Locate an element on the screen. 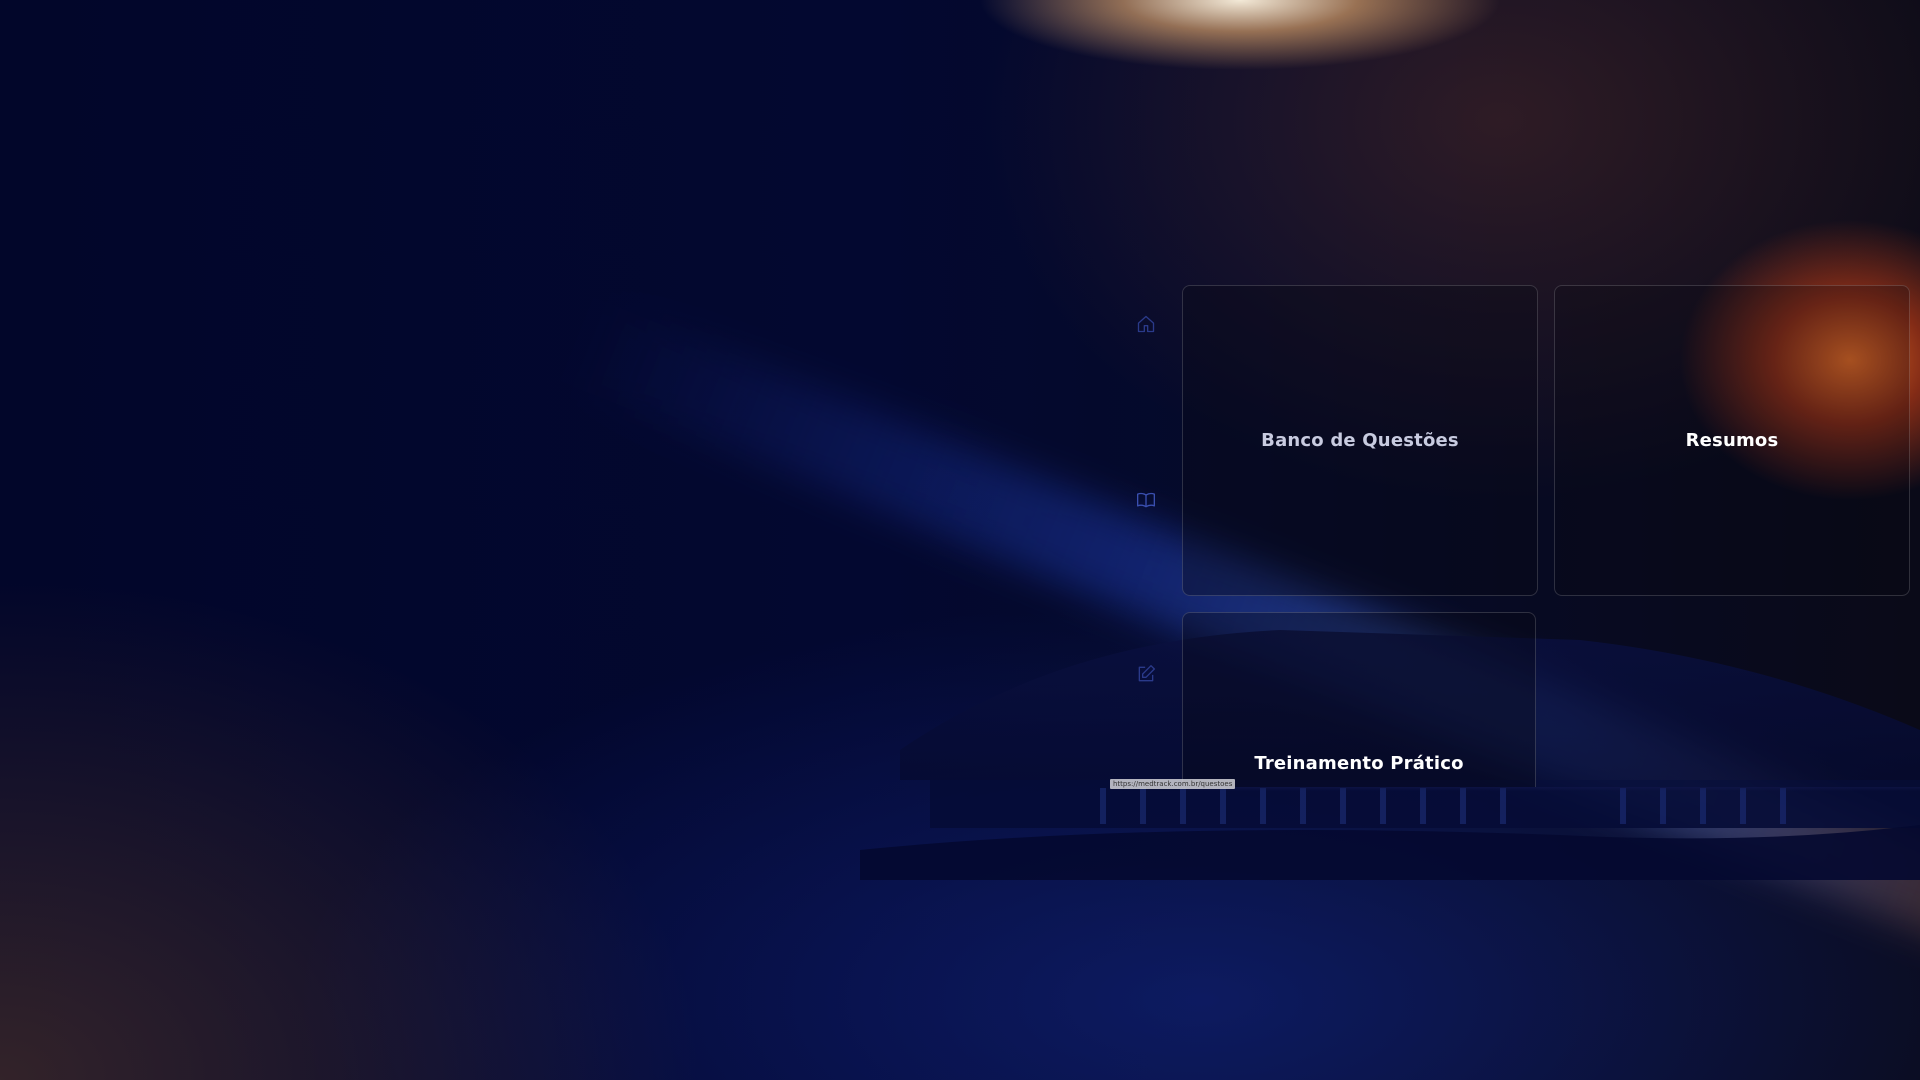 Image resolution: width=1920 pixels, height=1080 pixels. sidebar-item-home is located at coordinates (1146, 326).